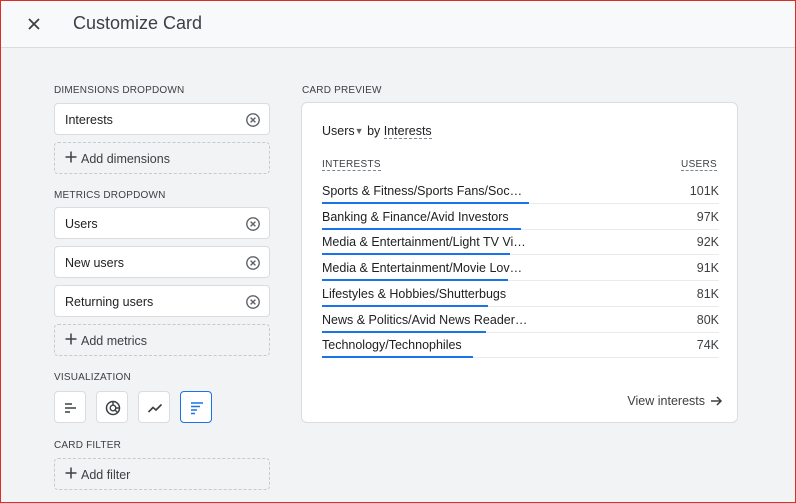  Describe the element at coordinates (374, 131) in the screenshot. I see `by-text: by` at that location.